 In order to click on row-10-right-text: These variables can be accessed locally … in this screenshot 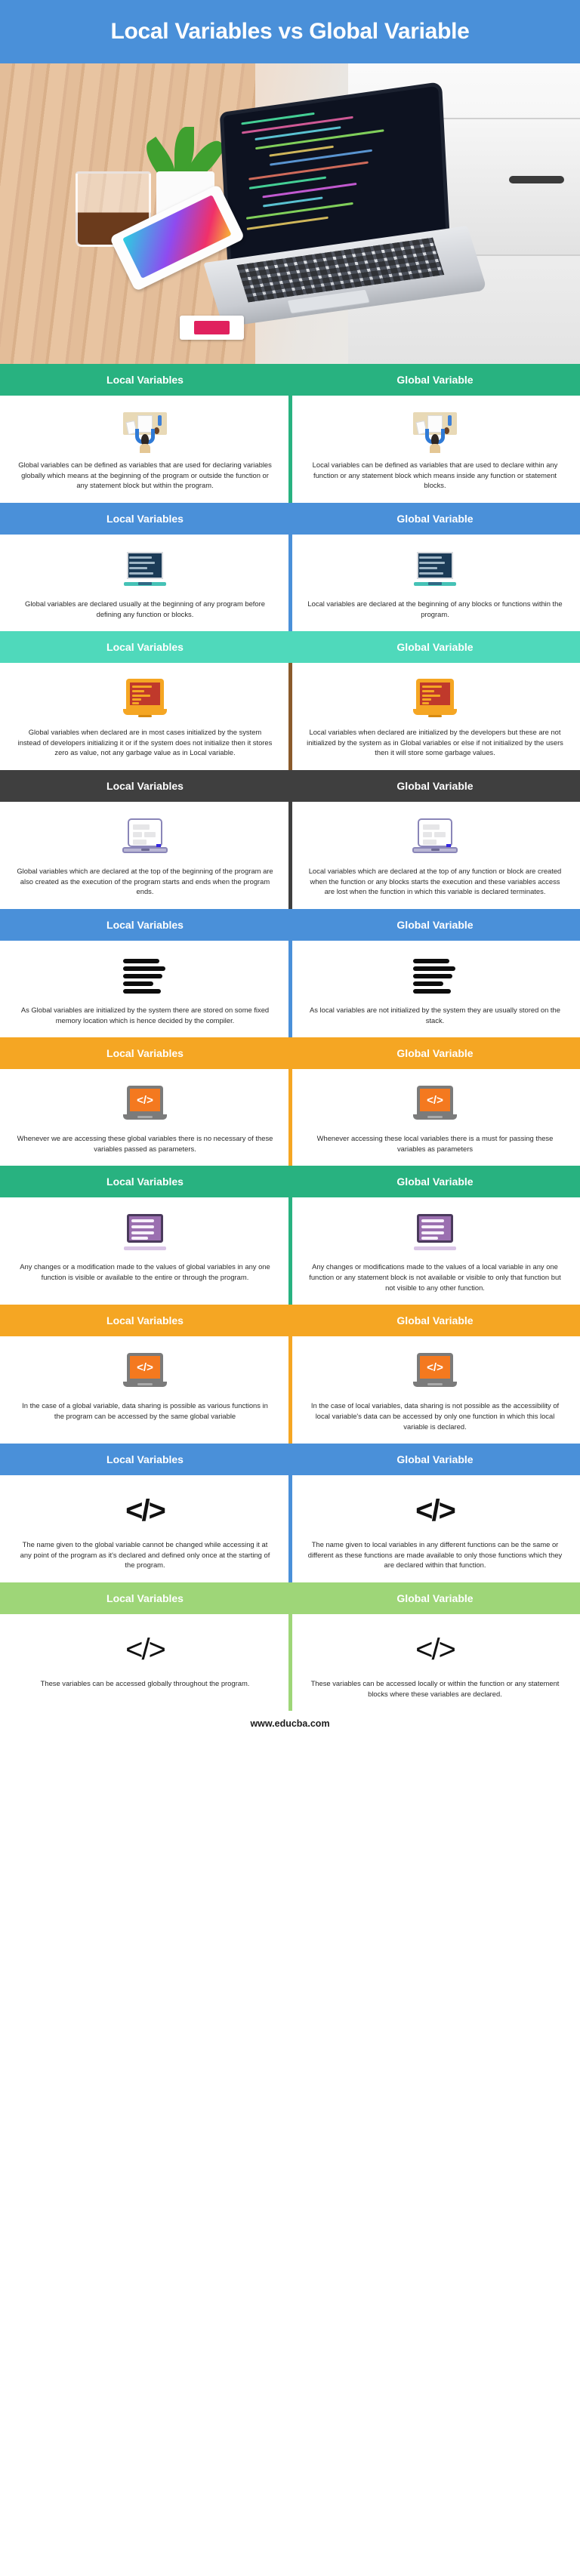, I will do `click(435, 1689)`.